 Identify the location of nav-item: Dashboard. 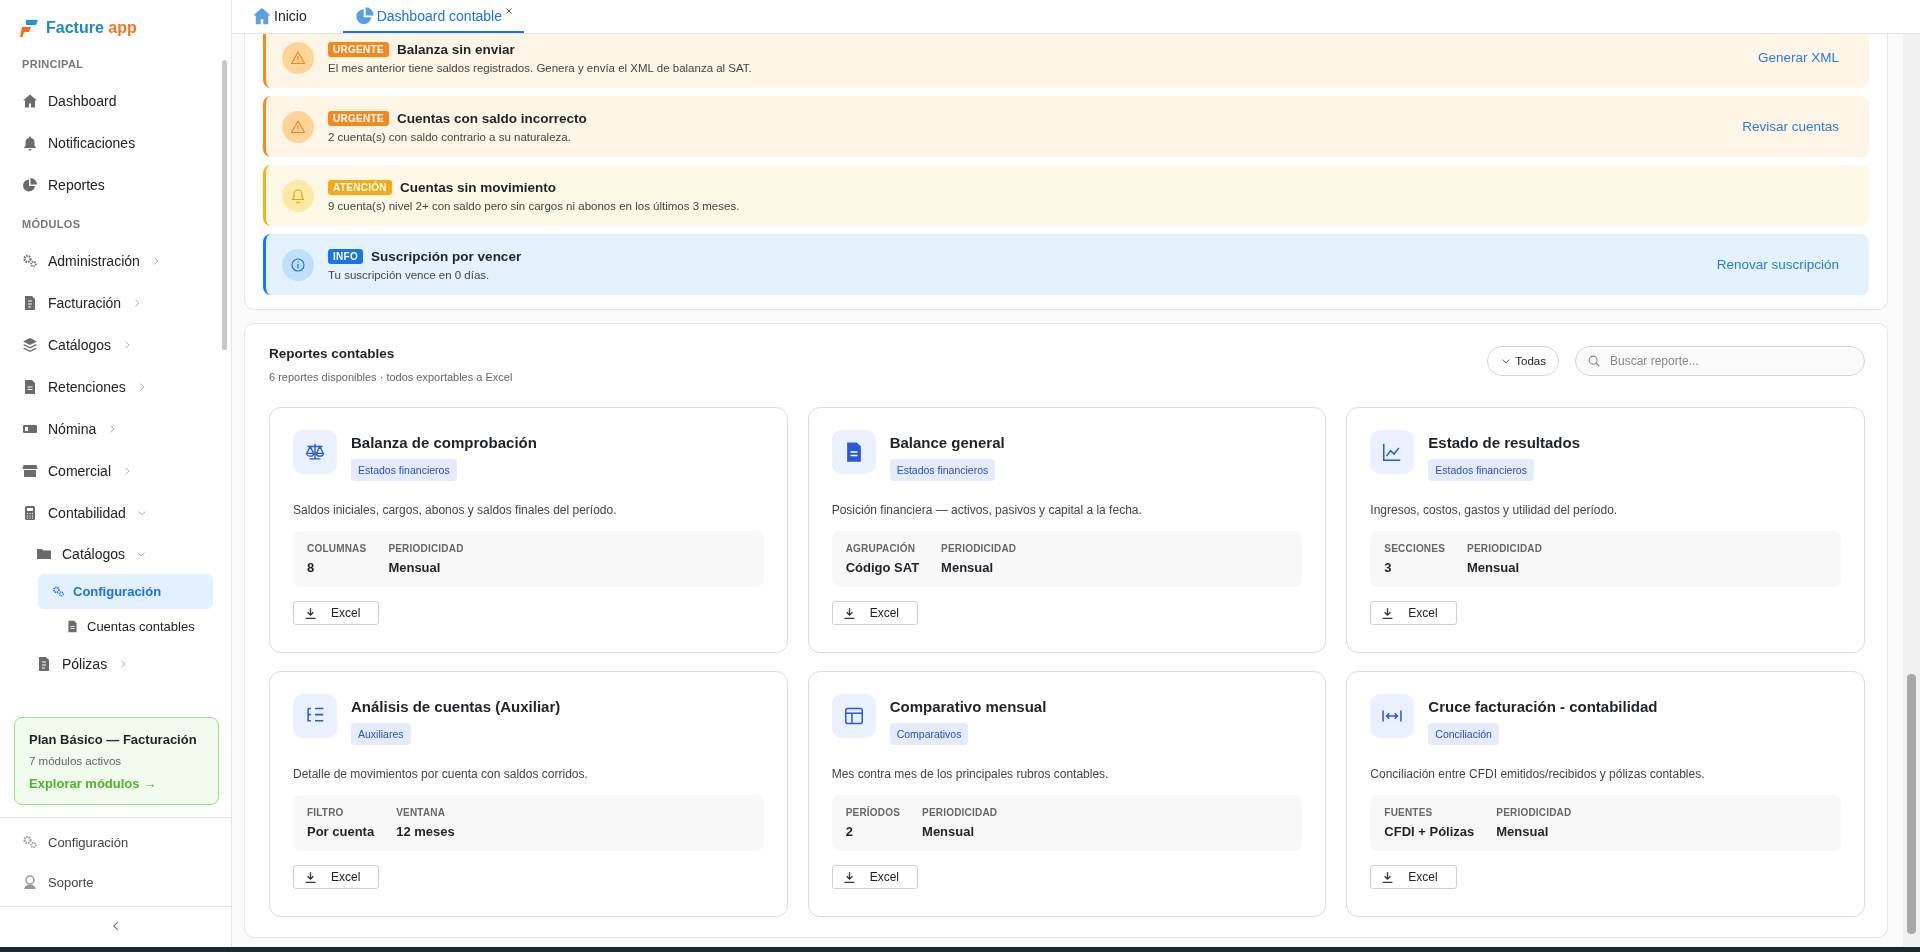
(111, 101).